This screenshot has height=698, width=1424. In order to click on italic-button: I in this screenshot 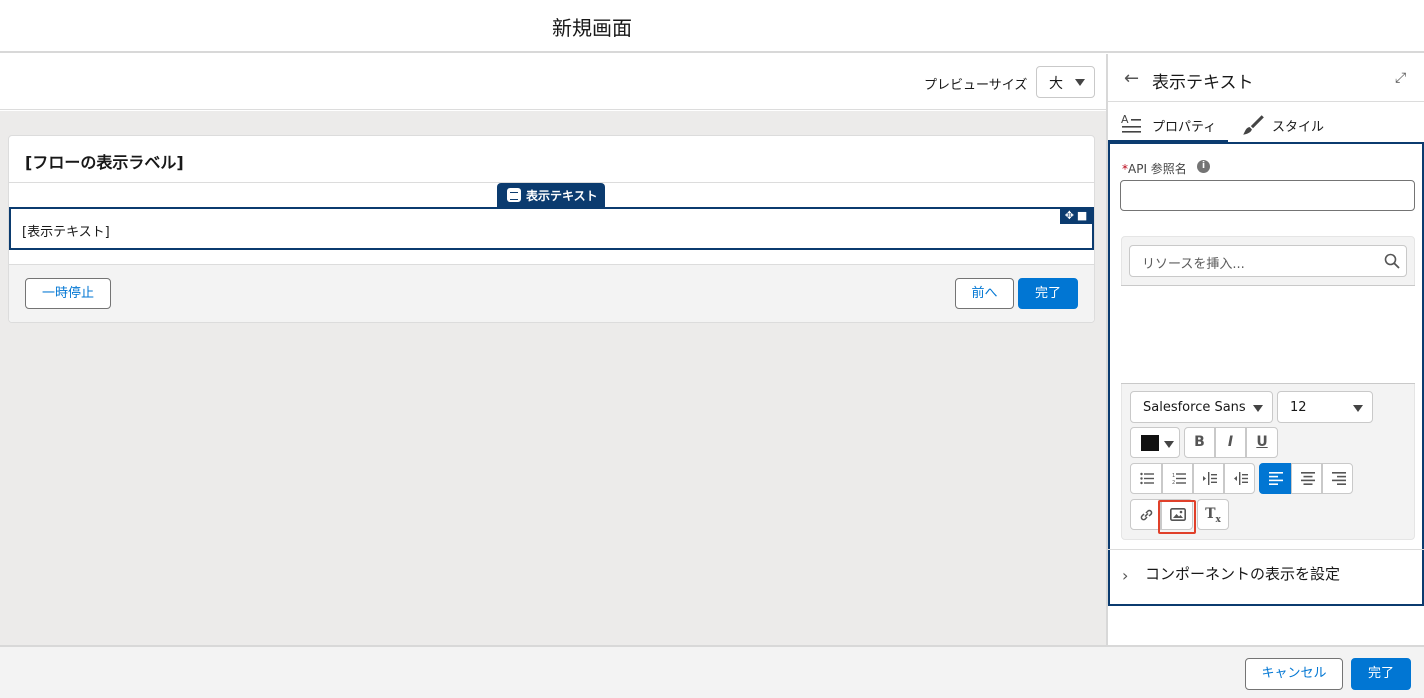, I will do `click(1230, 442)`.